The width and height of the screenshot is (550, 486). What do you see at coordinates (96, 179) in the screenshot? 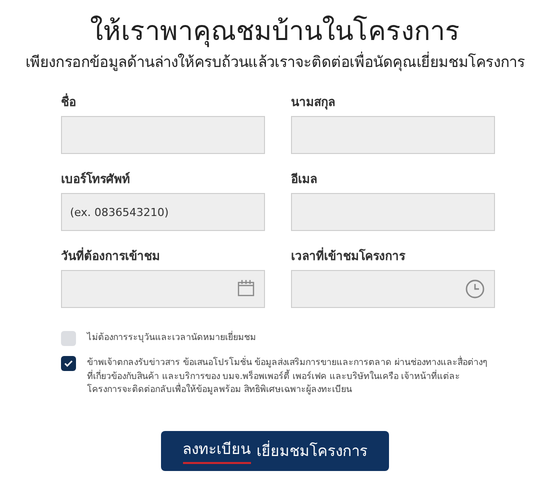
I see `field-label: เบอร์โทรศัพท์` at bounding box center [96, 179].